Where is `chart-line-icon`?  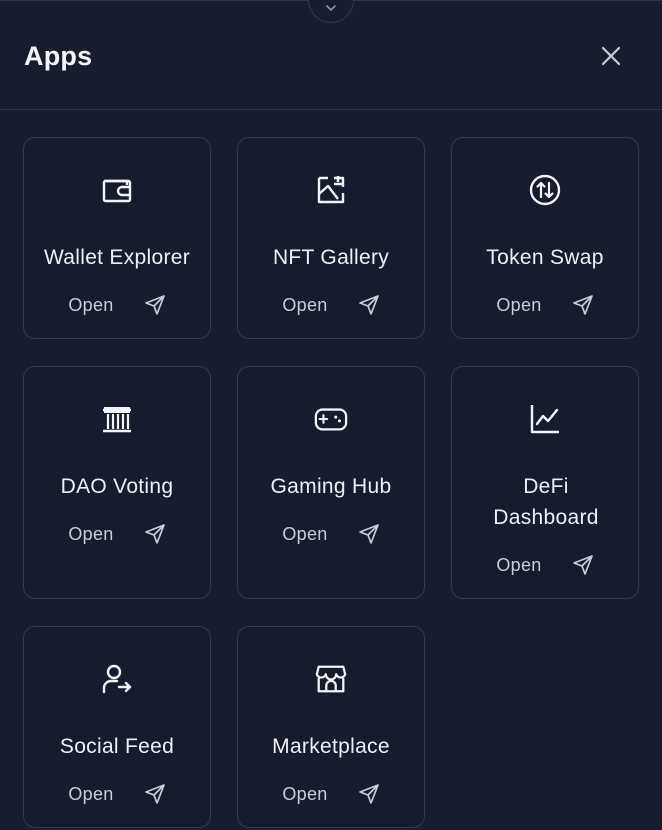
chart-line-icon is located at coordinates (545, 419).